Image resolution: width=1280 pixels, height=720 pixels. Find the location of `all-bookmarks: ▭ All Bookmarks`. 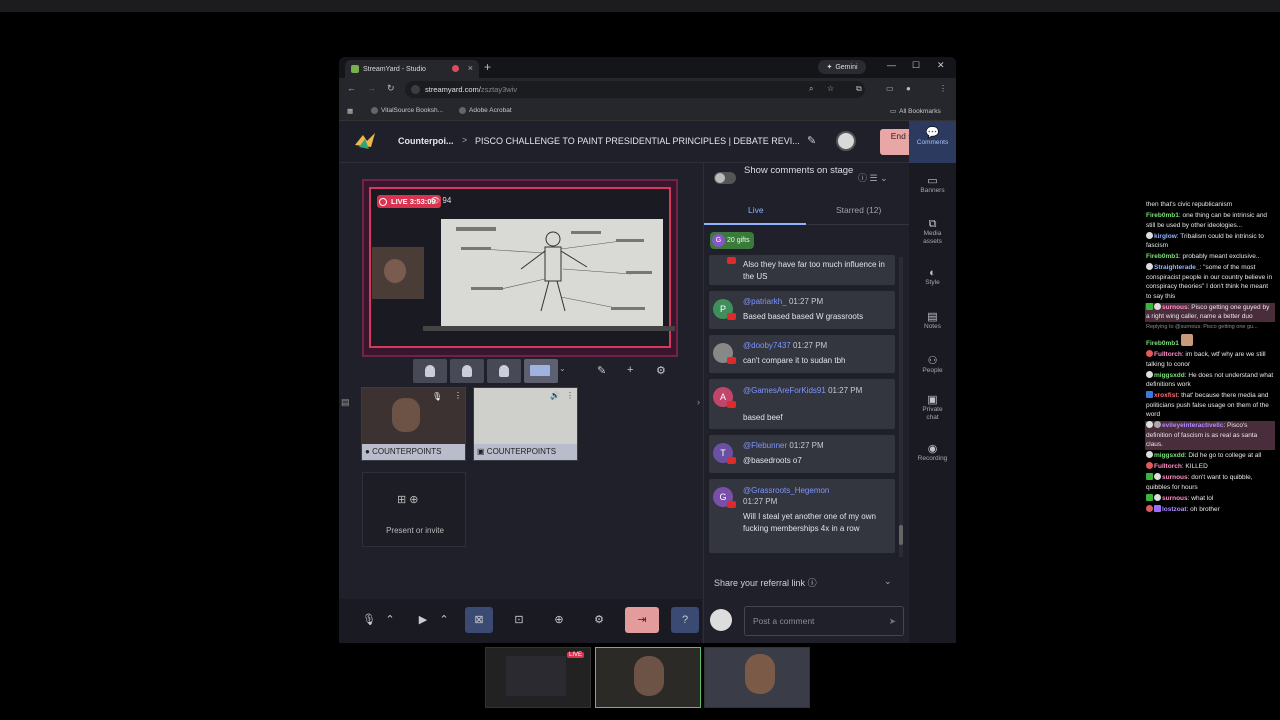

all-bookmarks: ▭ All Bookmarks is located at coordinates (915, 111).